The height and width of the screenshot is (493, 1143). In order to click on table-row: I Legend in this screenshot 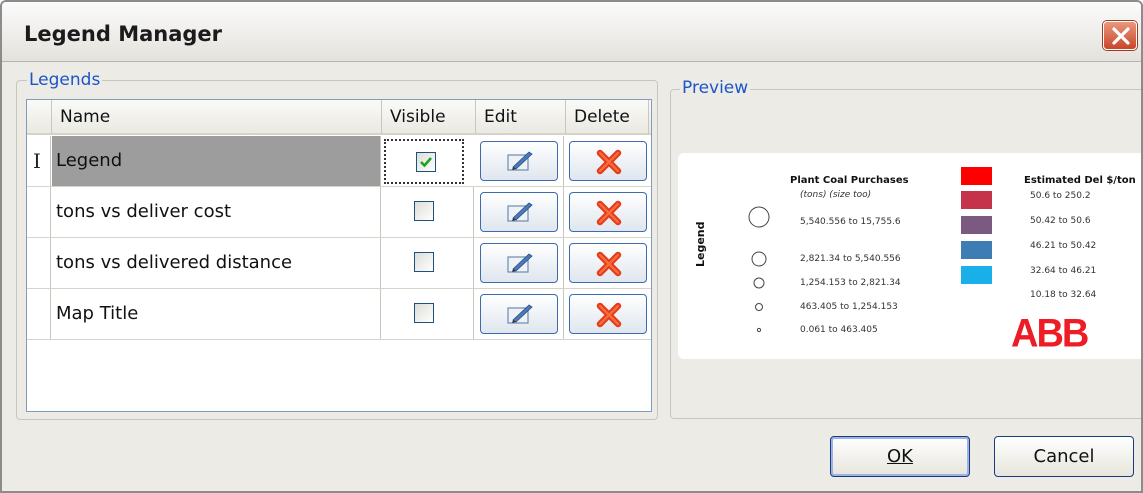, I will do `click(339, 161)`.